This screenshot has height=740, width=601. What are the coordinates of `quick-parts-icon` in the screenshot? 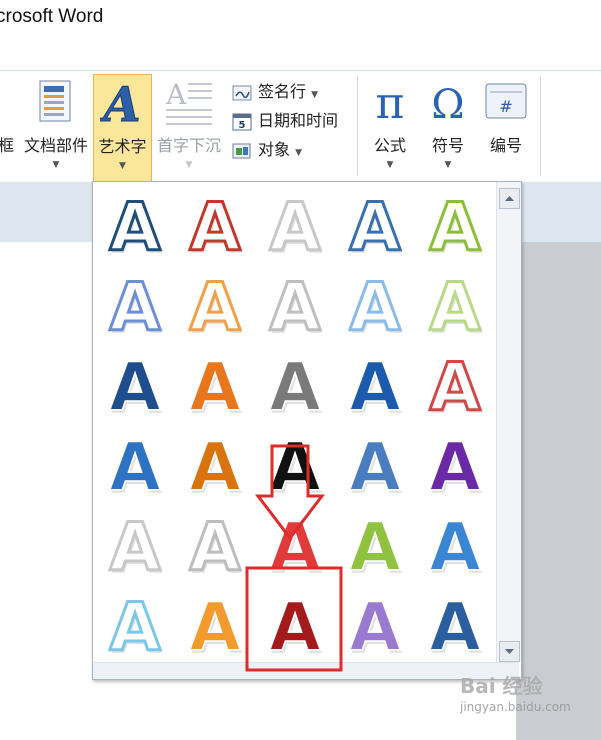 It's located at (55, 101).